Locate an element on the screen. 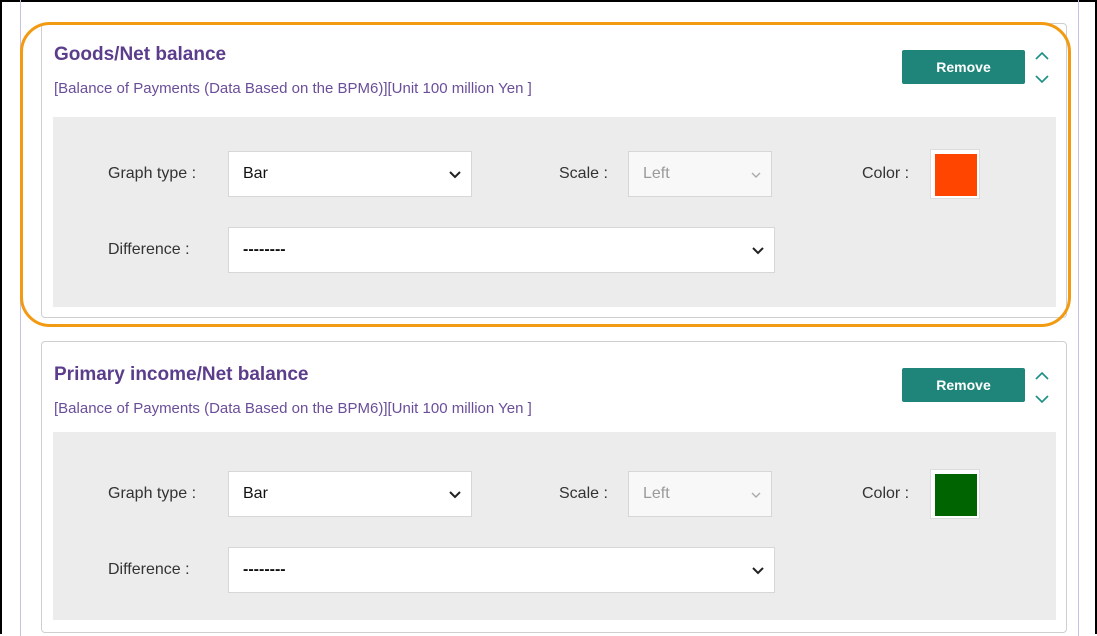 The width and height of the screenshot is (1097, 636). series-title: Goods/Net balance is located at coordinates (140, 54).